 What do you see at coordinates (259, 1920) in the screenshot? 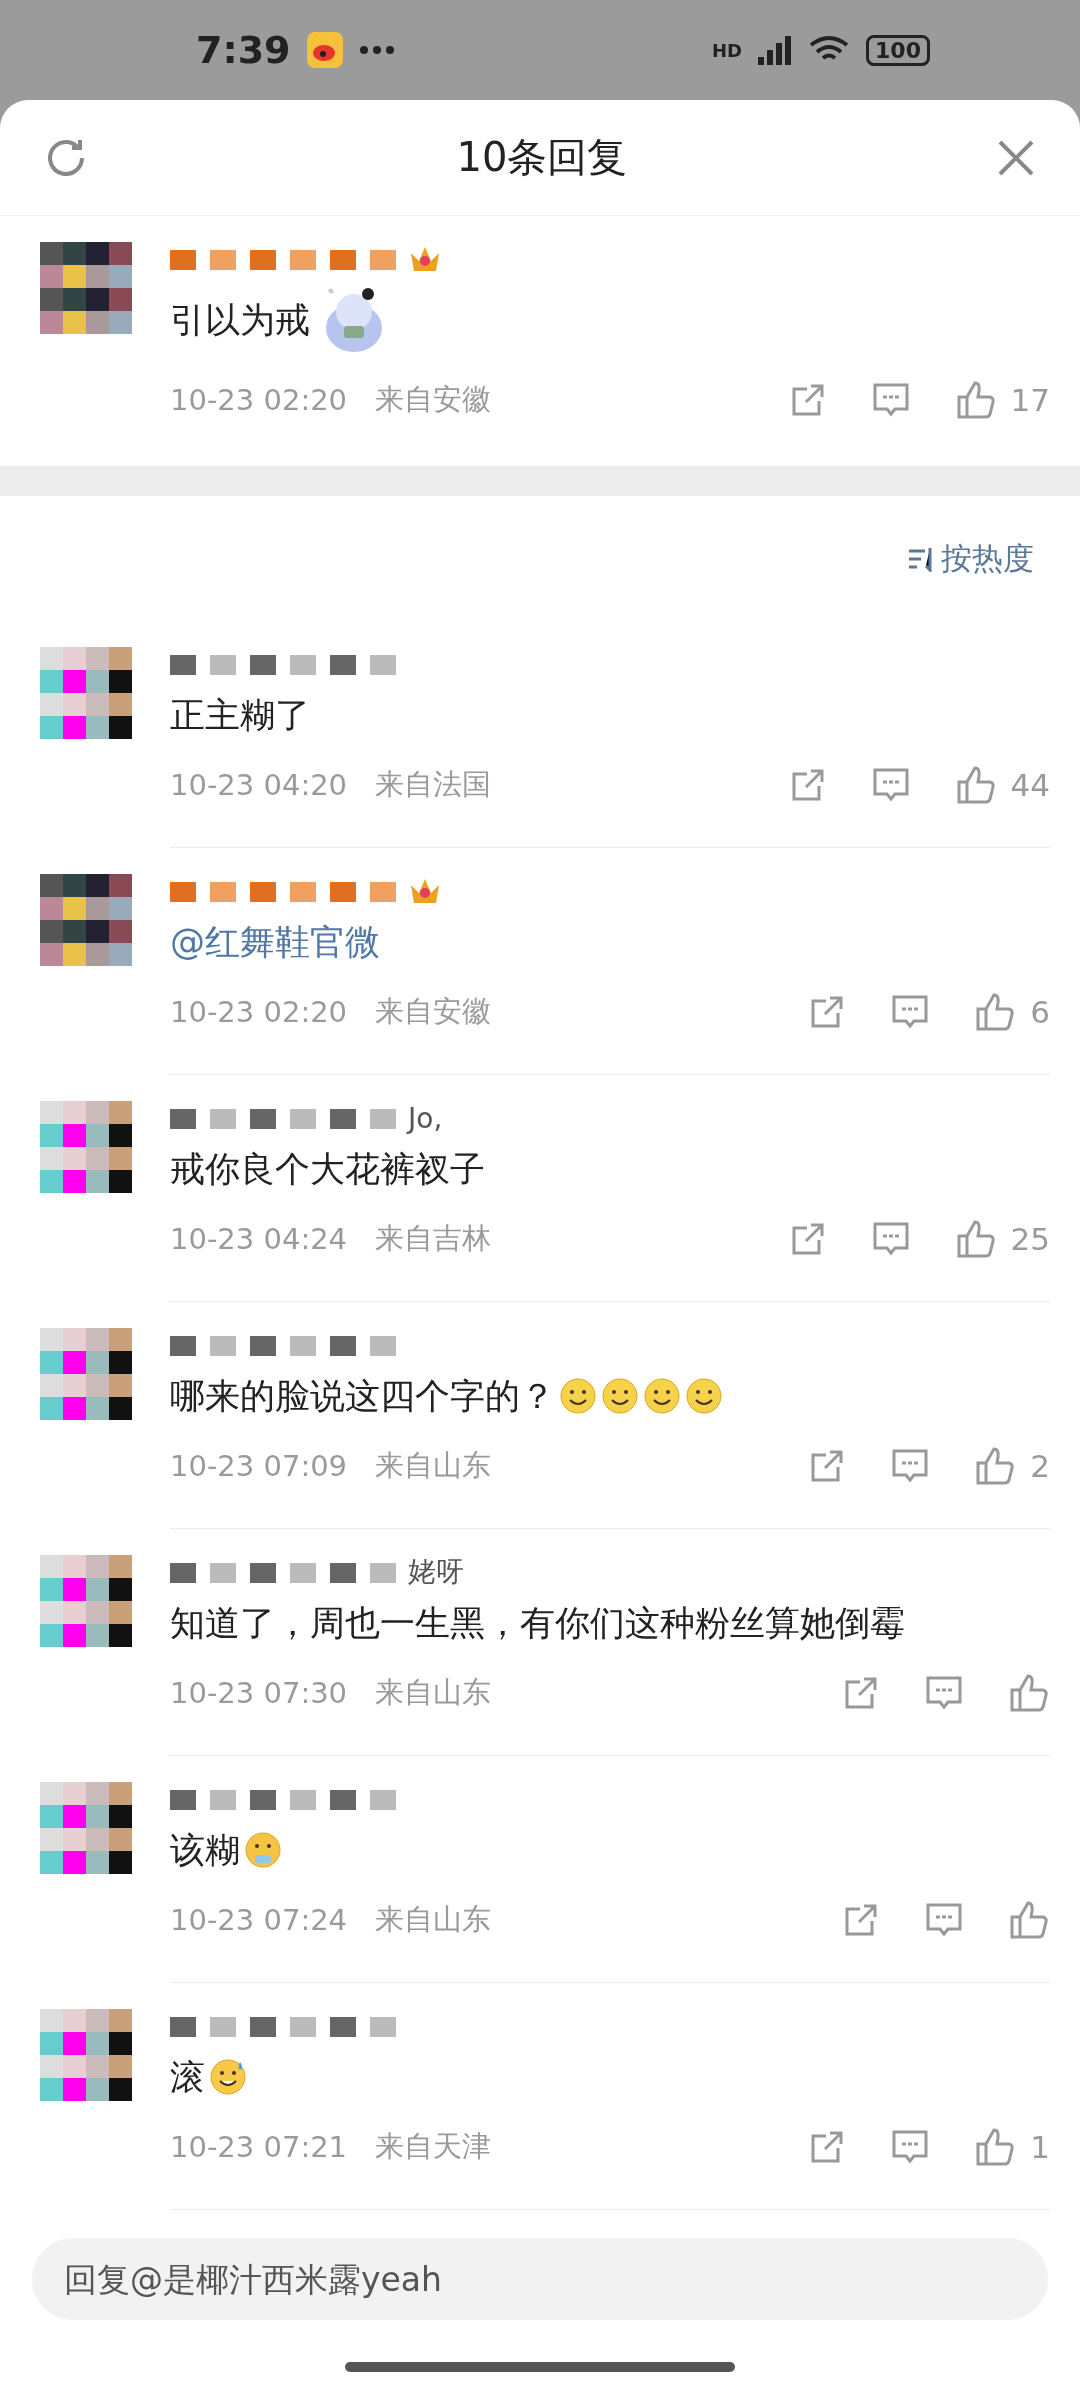
I see `comment-time: 10-23 07:24` at bounding box center [259, 1920].